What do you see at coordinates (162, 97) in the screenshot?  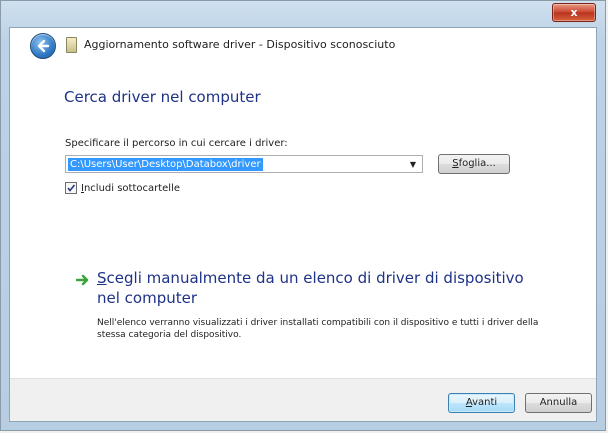 I see `page-heading: Cerca driver nel computer` at bounding box center [162, 97].